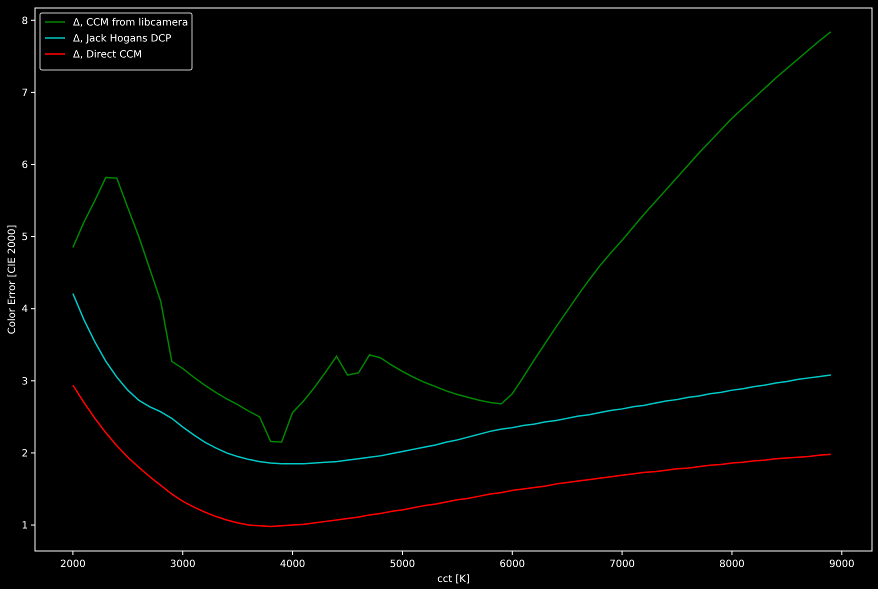 This screenshot has height=589, width=878. What do you see at coordinates (25, 310) in the screenshot?
I see `y-tick-label: 4` at bounding box center [25, 310].